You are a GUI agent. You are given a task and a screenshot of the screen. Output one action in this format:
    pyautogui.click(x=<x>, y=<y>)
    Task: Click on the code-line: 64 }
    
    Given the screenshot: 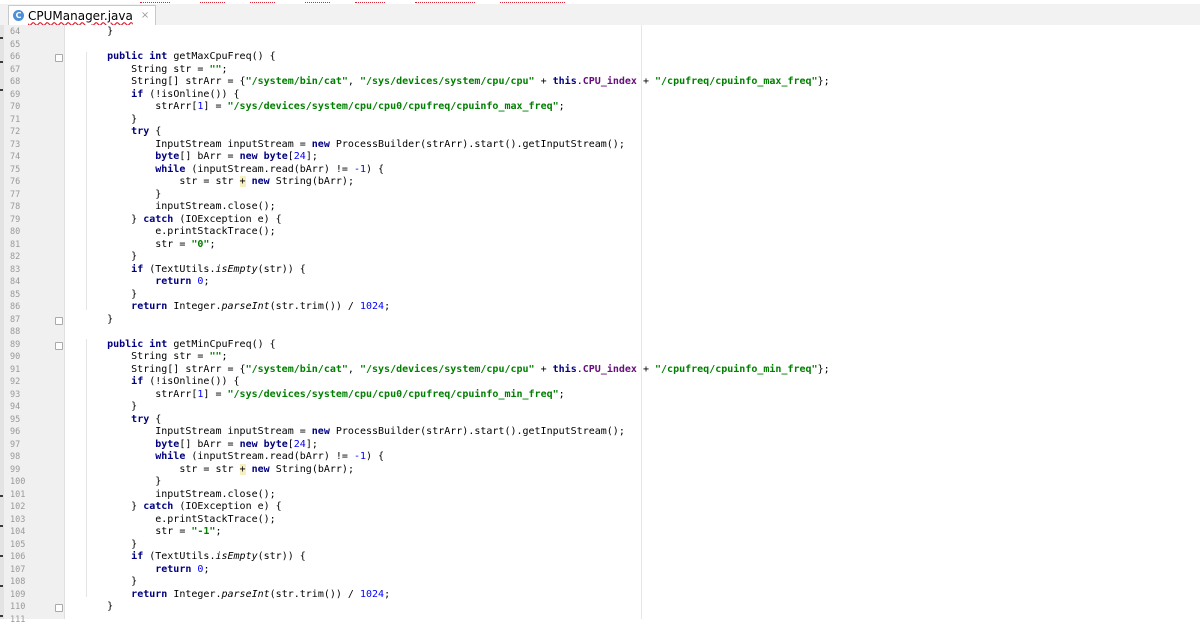 What is the action you would take?
    pyautogui.click(x=602, y=32)
    